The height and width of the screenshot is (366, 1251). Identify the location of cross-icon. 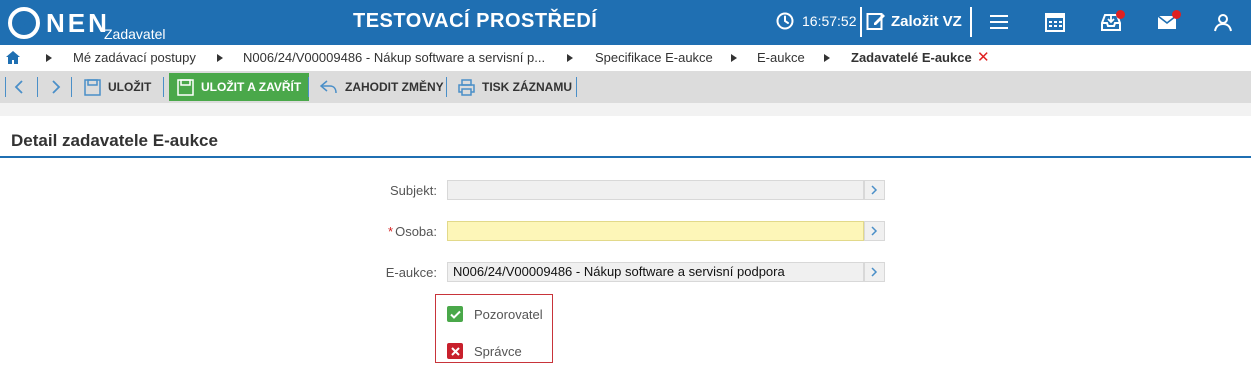
(455, 351).